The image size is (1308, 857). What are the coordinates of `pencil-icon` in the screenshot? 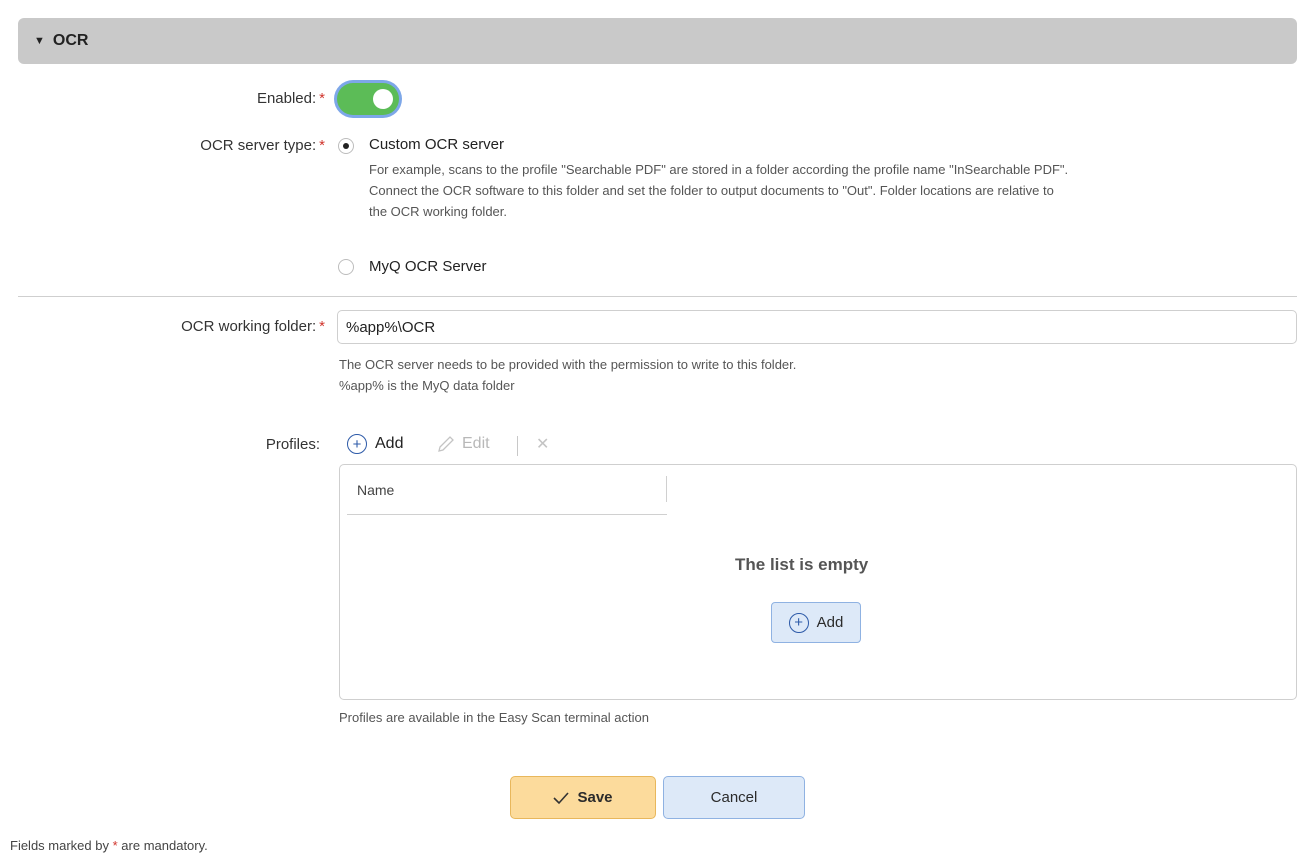 It's located at (446, 444).